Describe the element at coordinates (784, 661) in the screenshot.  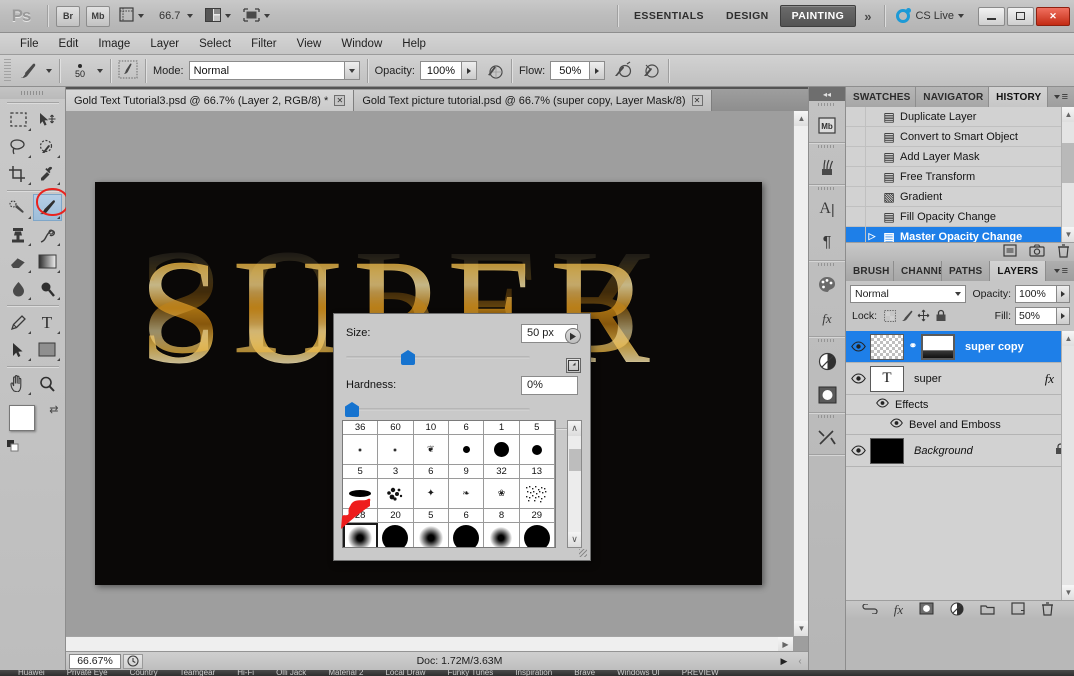
I see `status-expand-icon: ▶` at that location.